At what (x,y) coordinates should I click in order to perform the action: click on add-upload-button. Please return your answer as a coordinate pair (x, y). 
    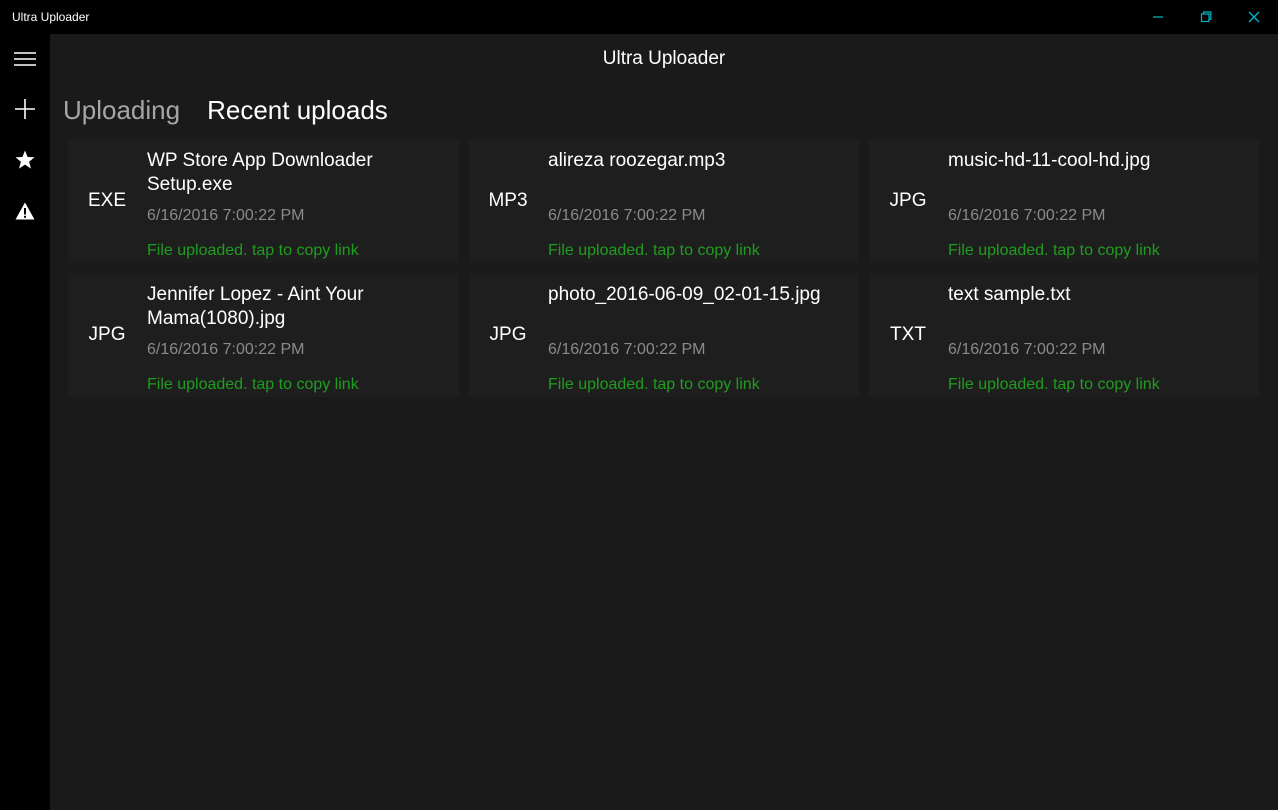
    Looking at the image, I should click on (25, 109).